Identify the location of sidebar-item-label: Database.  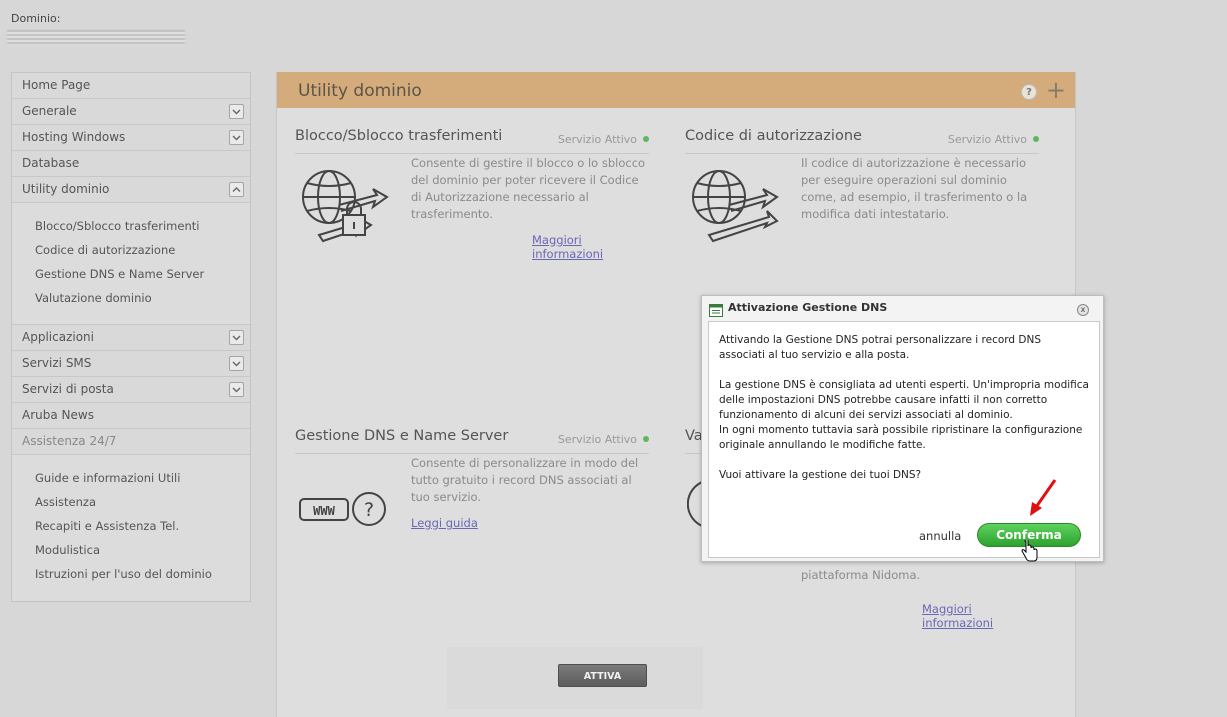
(51, 163).